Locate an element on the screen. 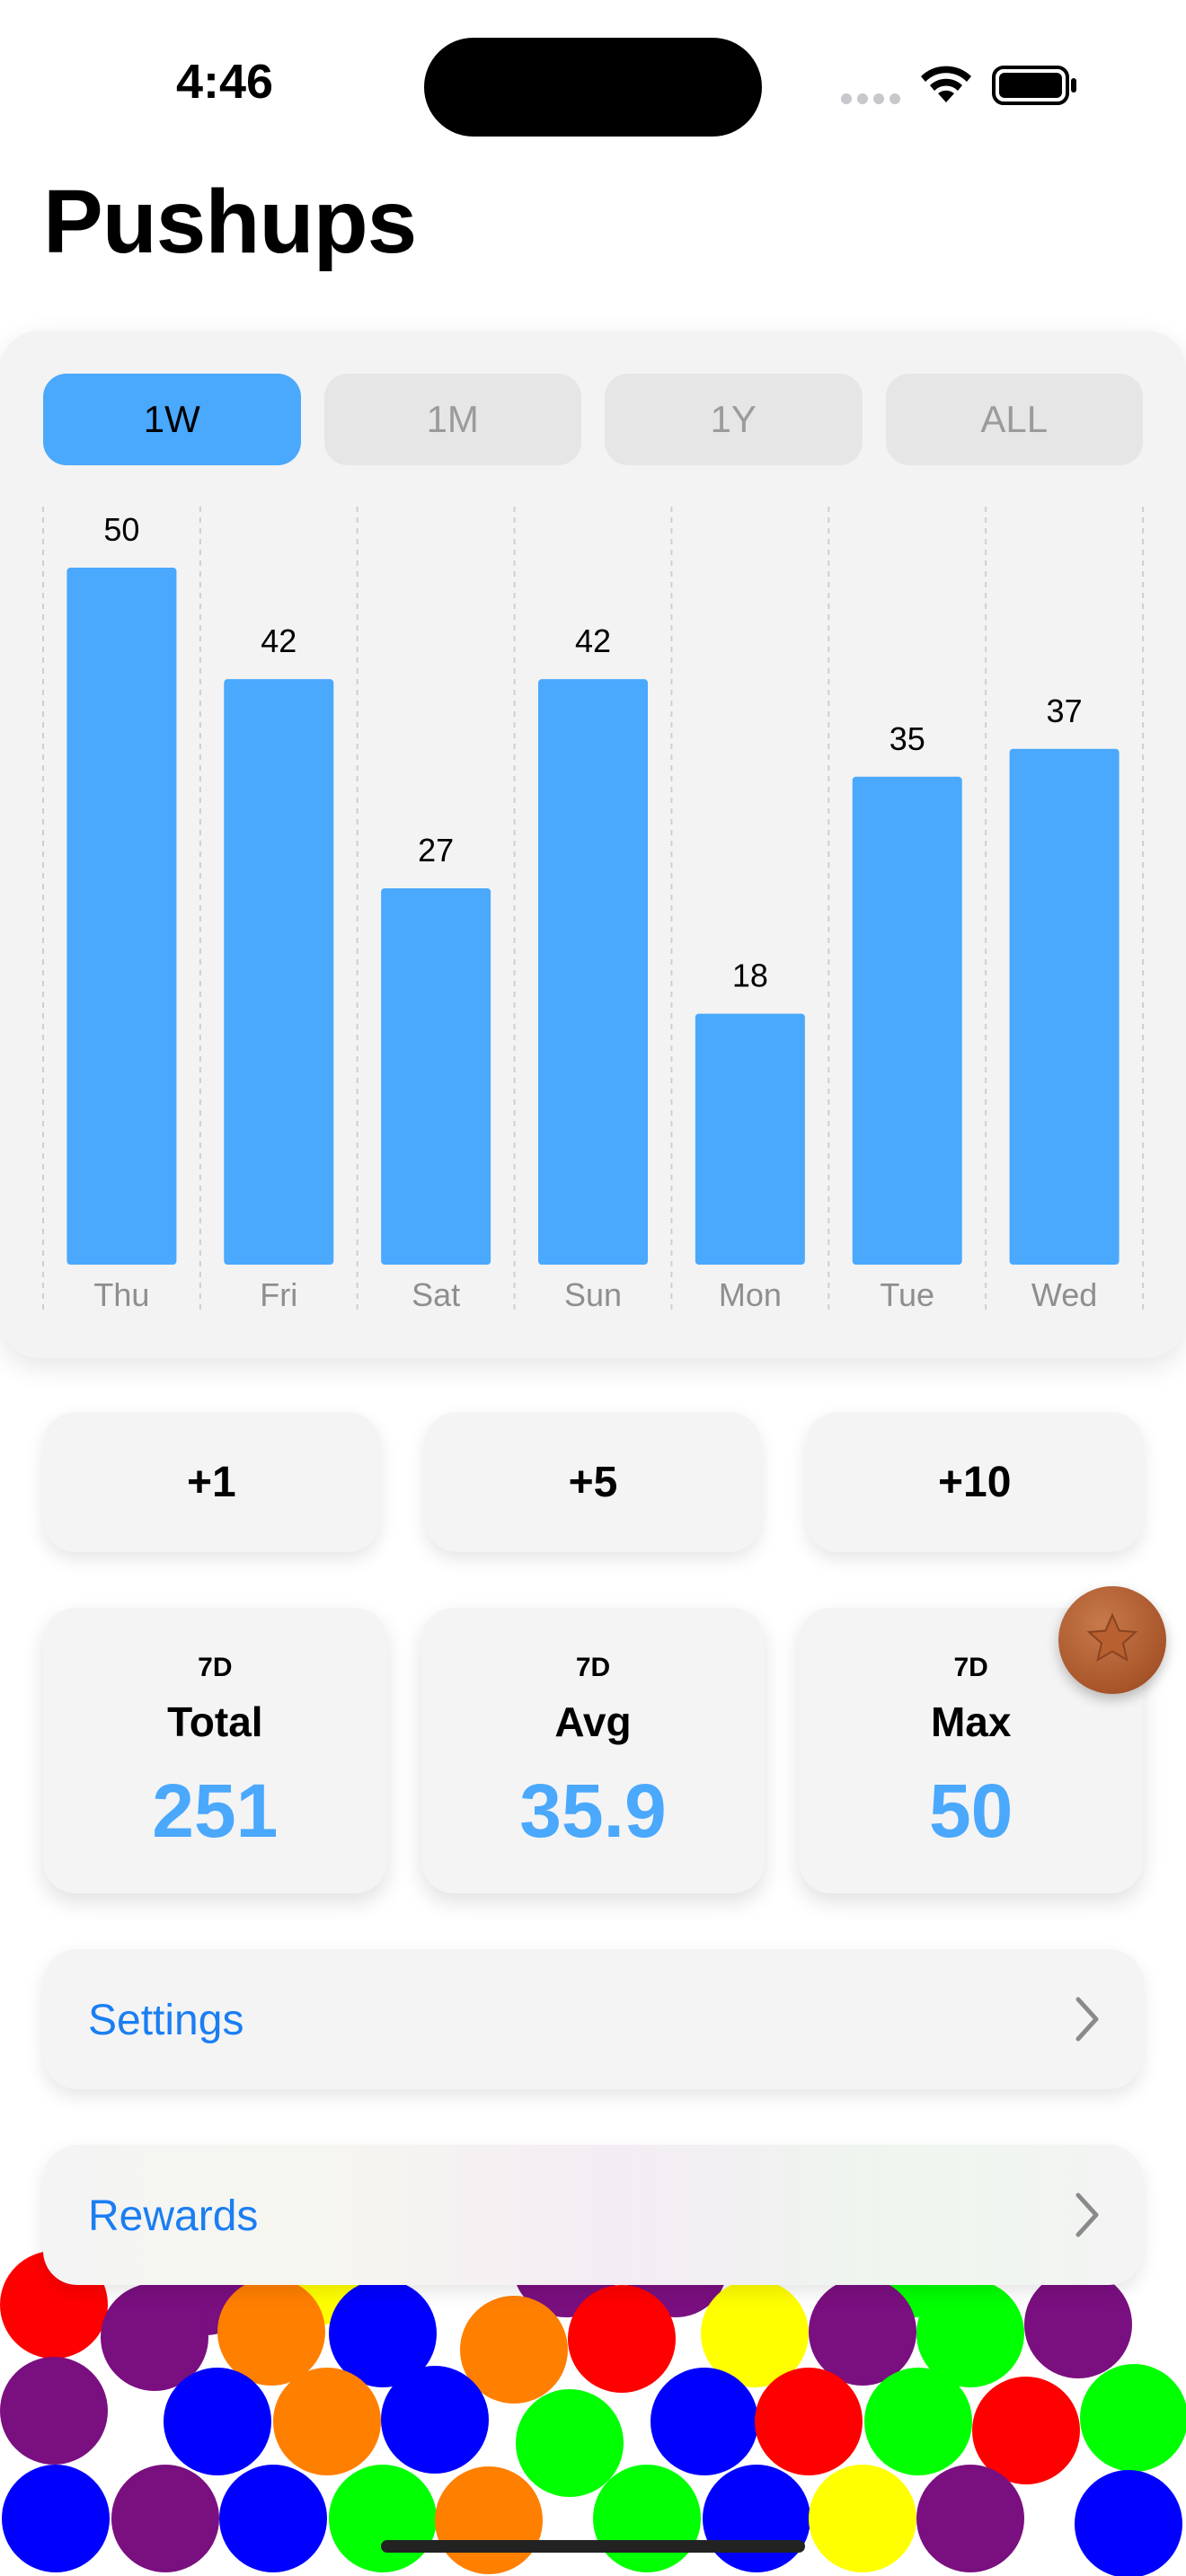 The image size is (1186, 2576). home-indicator is located at coordinates (593, 2546).